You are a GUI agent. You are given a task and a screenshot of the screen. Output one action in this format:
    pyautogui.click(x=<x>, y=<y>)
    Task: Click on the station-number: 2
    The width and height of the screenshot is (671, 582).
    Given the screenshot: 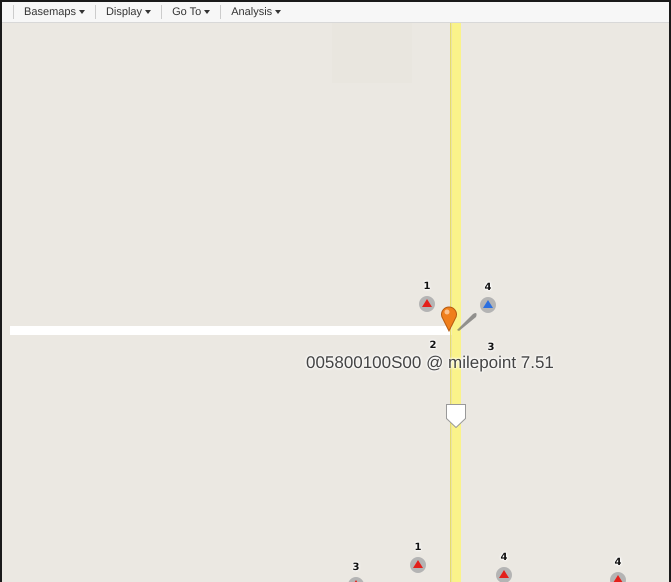 What is the action you would take?
    pyautogui.click(x=433, y=346)
    